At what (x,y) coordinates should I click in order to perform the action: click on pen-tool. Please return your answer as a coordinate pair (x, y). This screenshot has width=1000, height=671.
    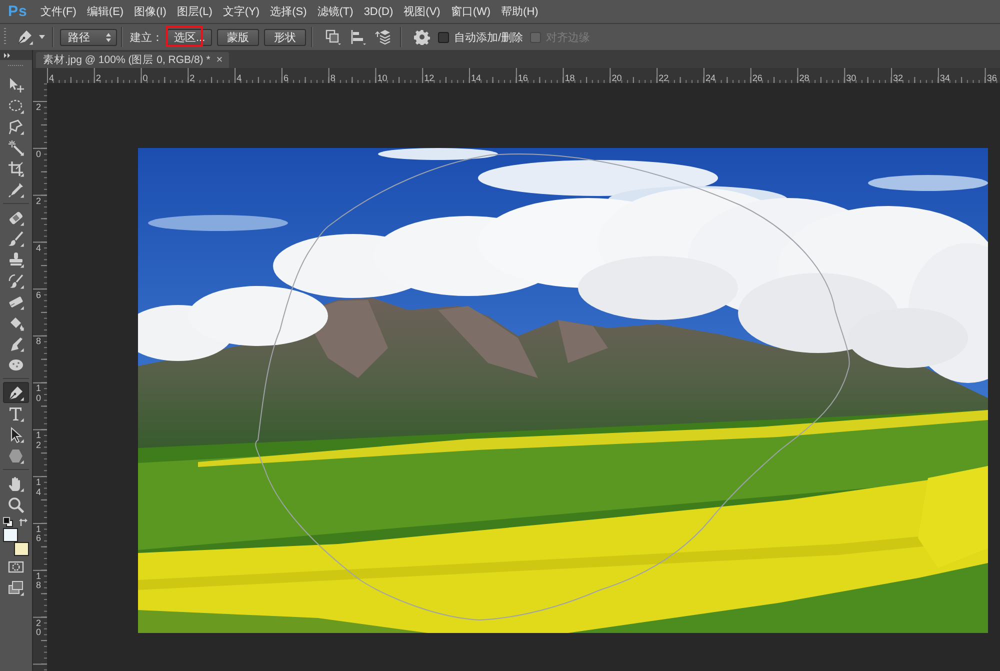
    Looking at the image, I should click on (16, 392).